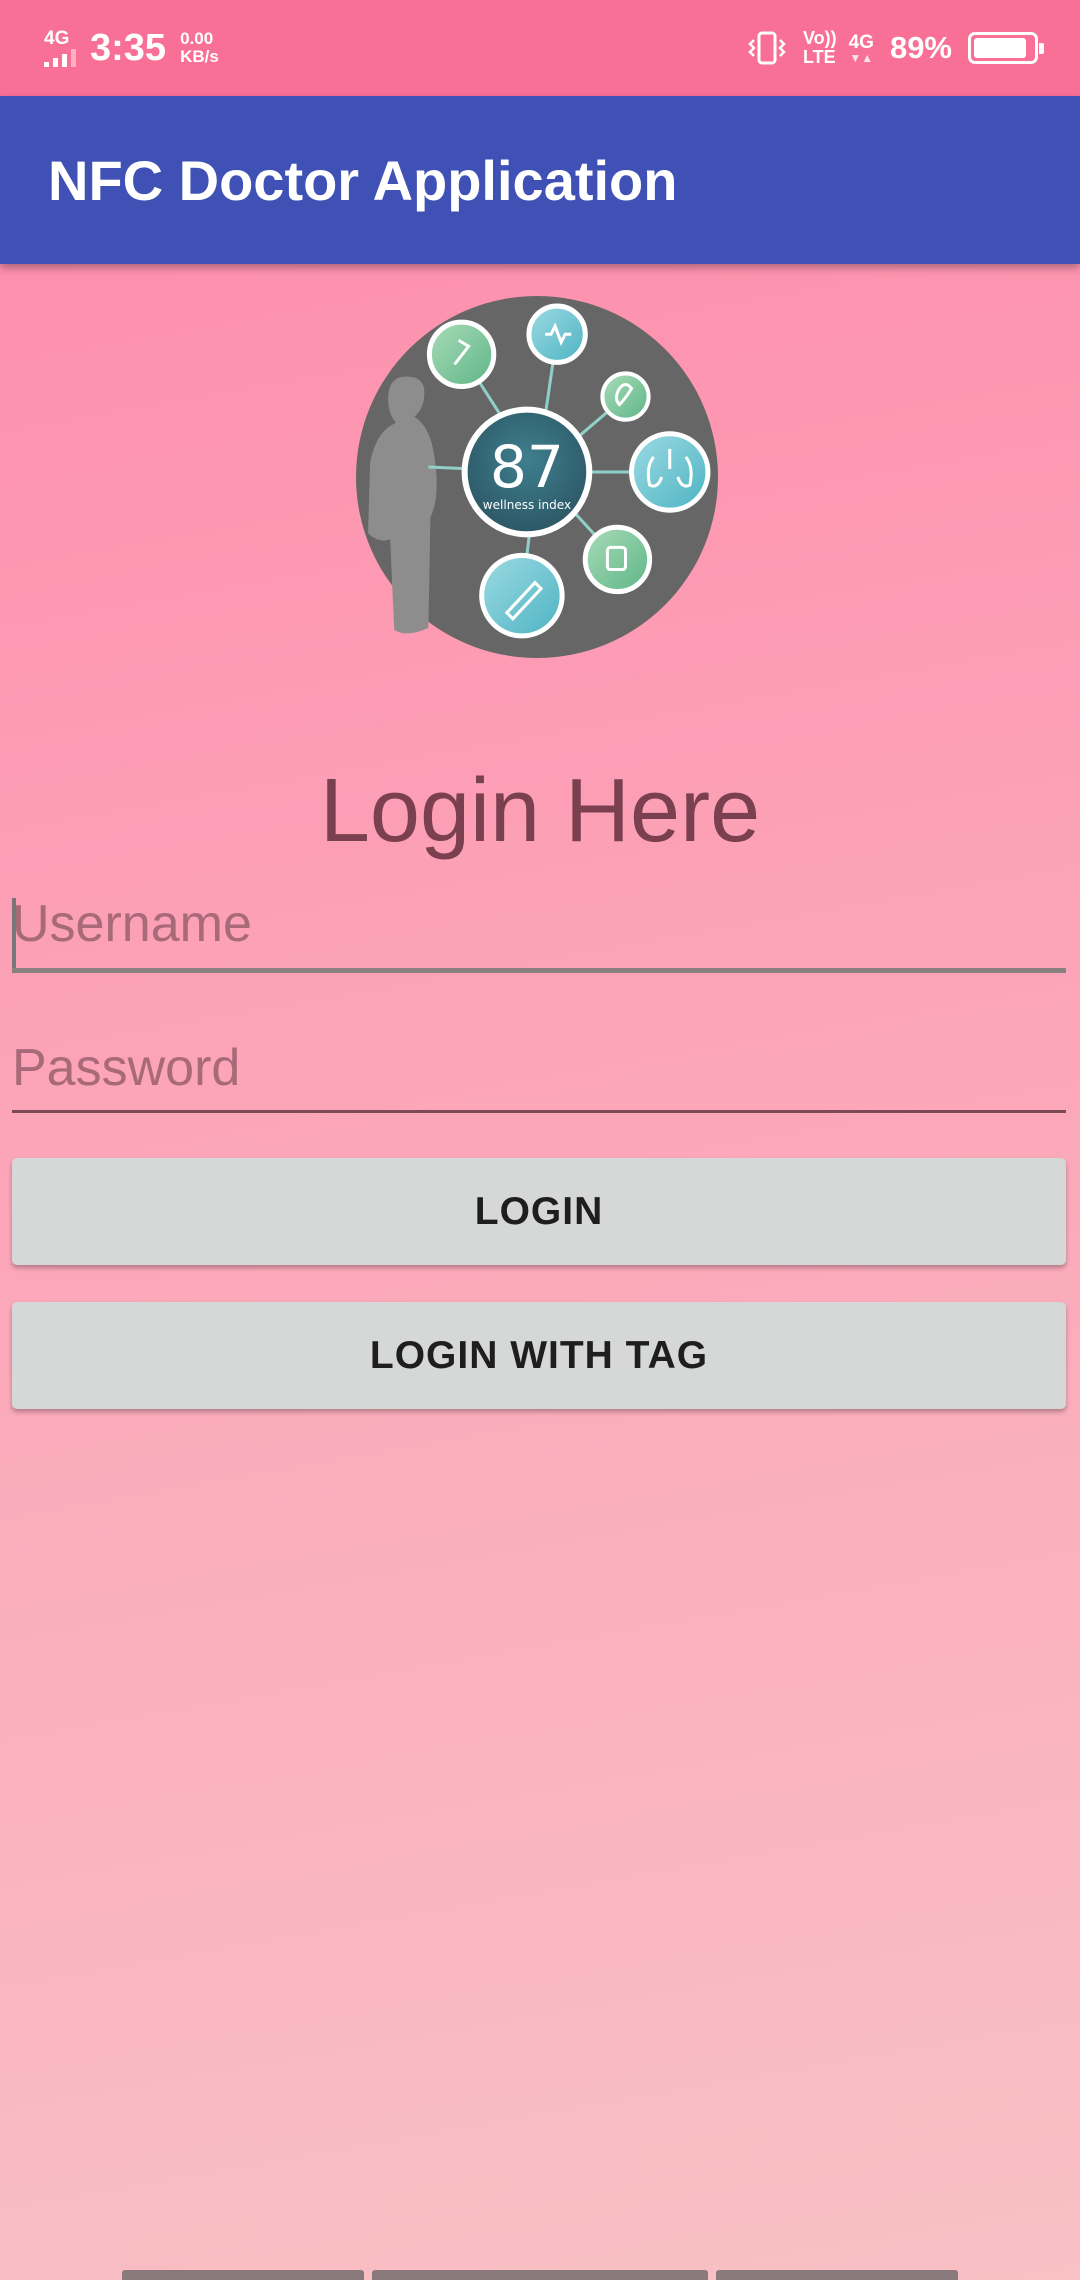 This screenshot has height=2280, width=1080. What do you see at coordinates (539, 970) in the screenshot?
I see `username-underline` at bounding box center [539, 970].